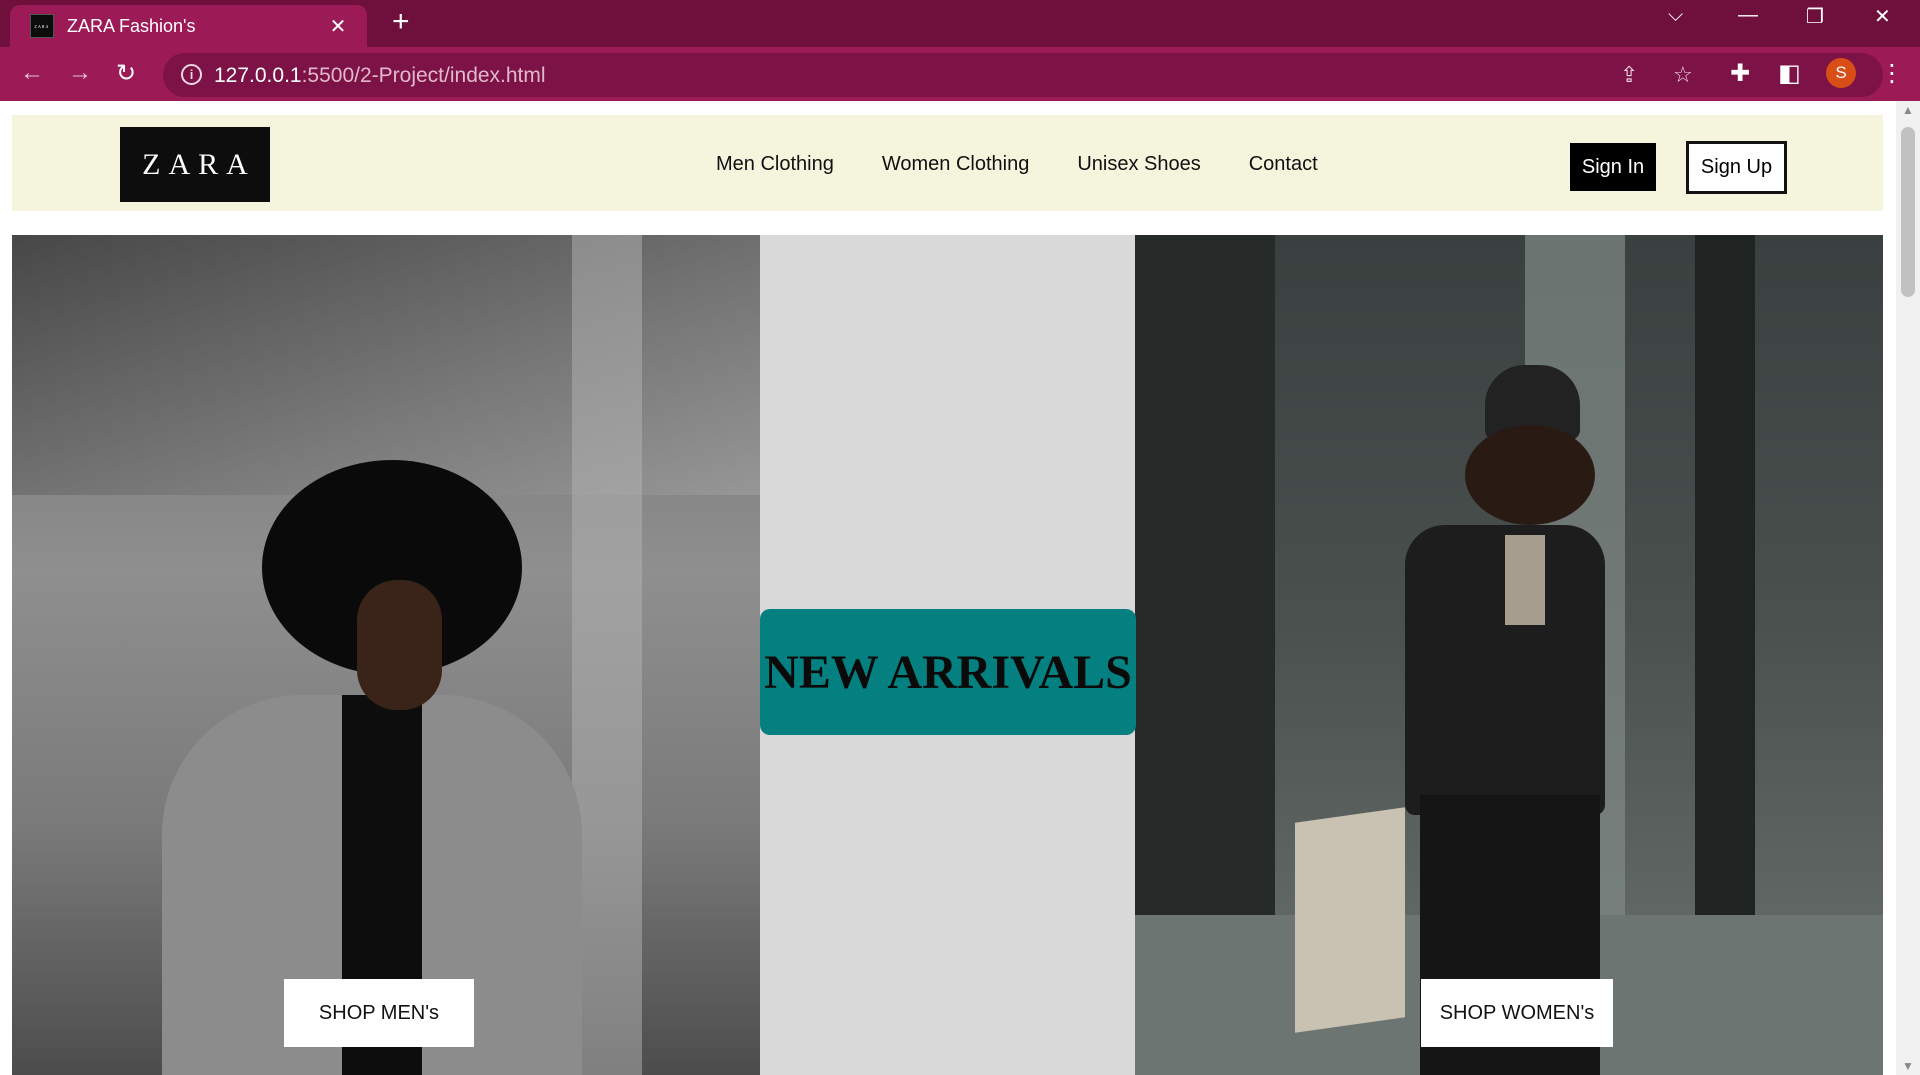 The height and width of the screenshot is (1075, 1920). I want to click on reload-icon: ↻, so click(126, 73).